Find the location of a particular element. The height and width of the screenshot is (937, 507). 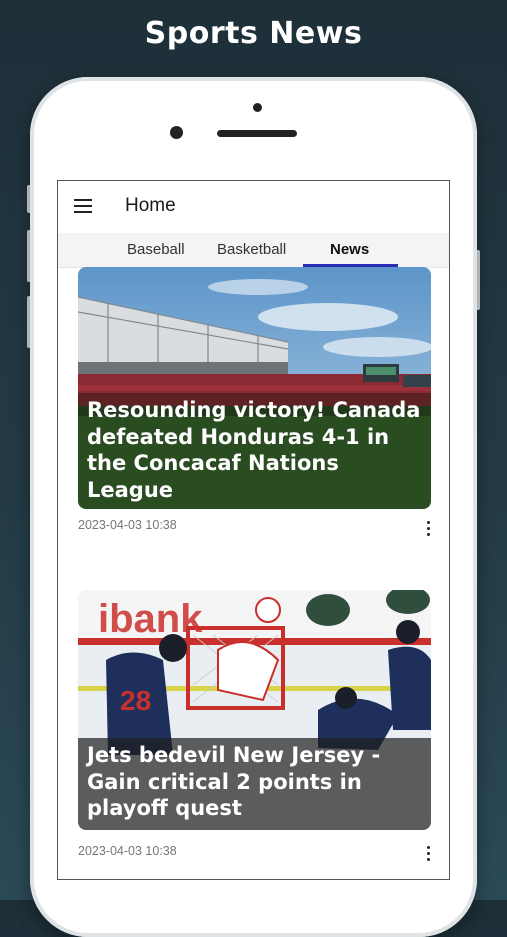

page-title: Home is located at coordinates (150, 205).